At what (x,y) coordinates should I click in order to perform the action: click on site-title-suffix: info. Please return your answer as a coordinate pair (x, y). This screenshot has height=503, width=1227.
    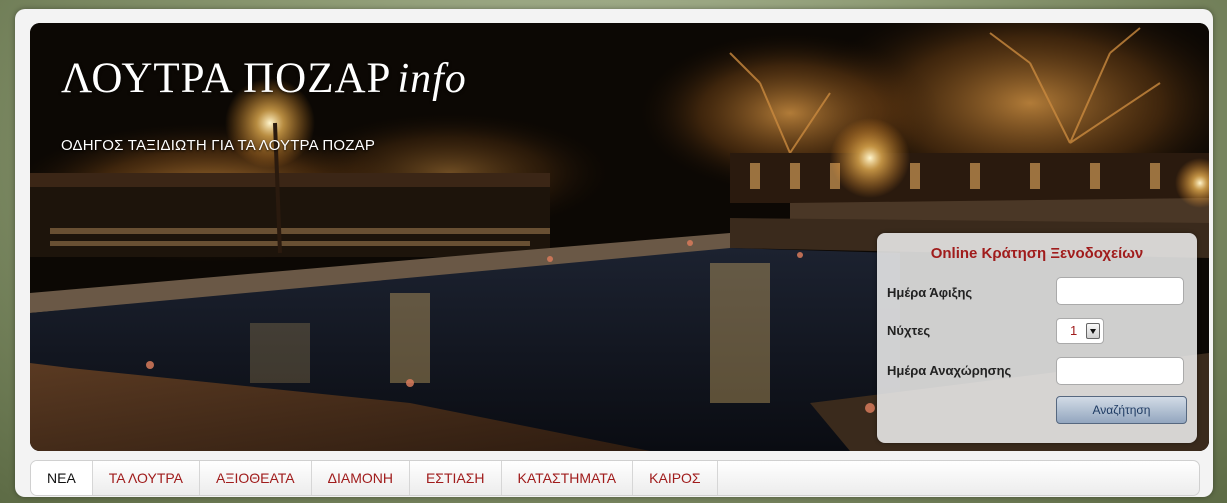
    Looking at the image, I should click on (432, 79).